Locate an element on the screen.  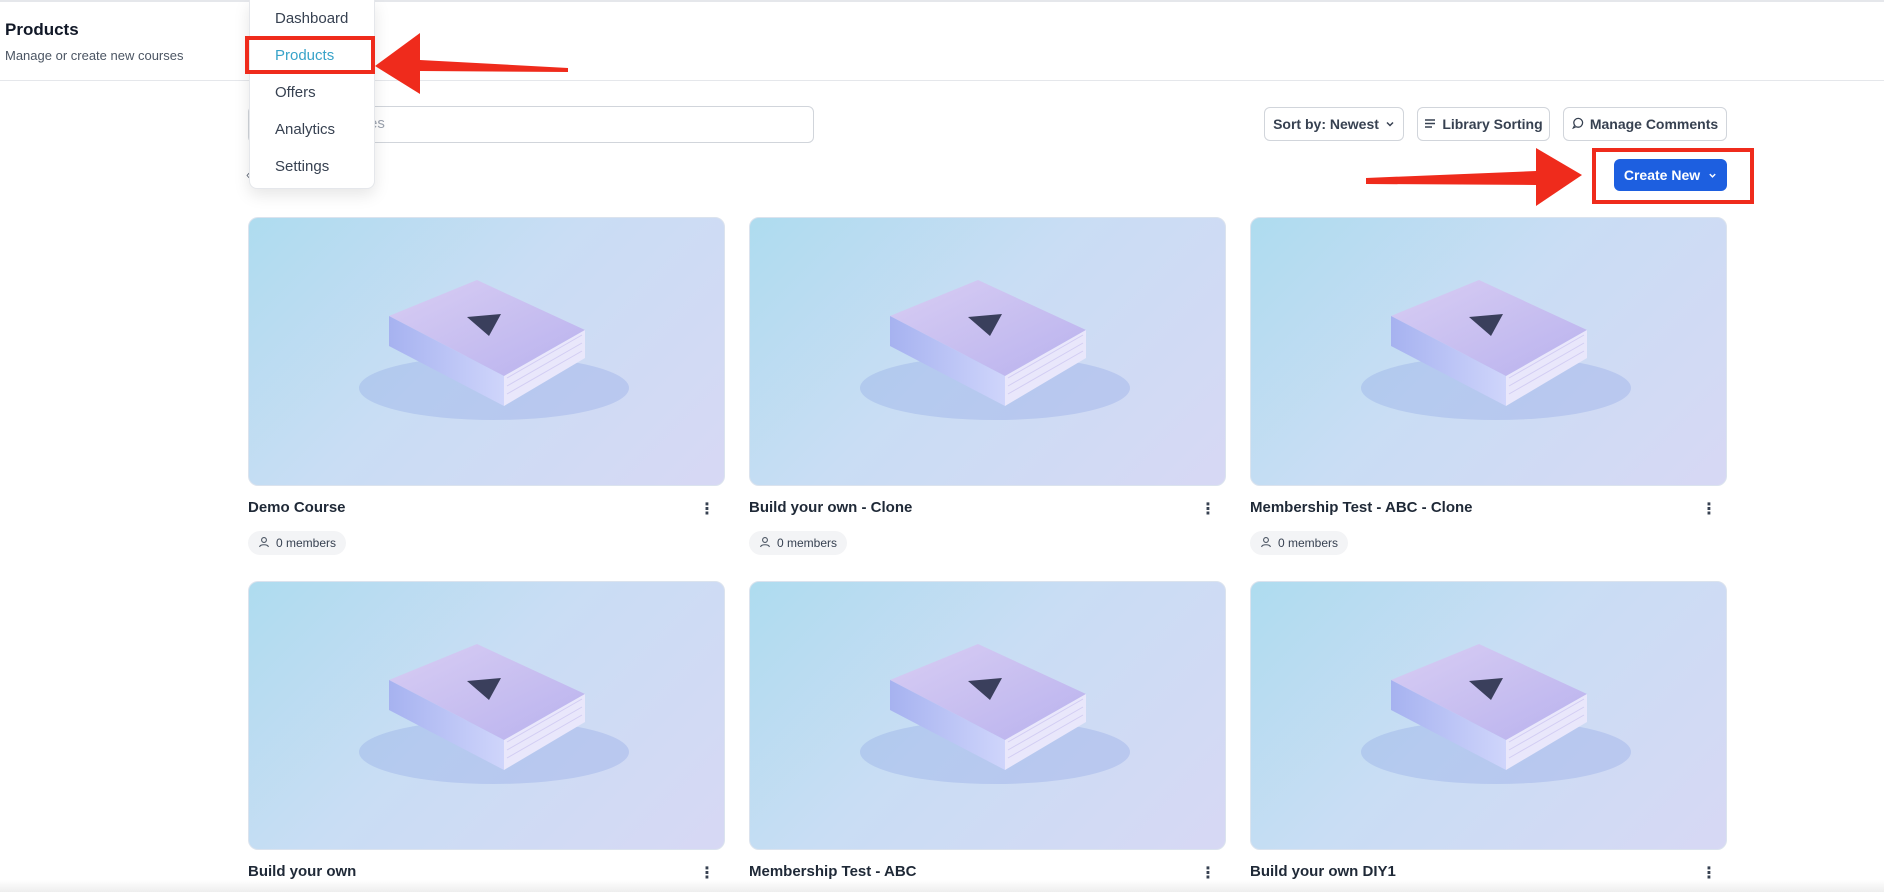
annotation-arrow-right-icon is located at coordinates (1474, 177).